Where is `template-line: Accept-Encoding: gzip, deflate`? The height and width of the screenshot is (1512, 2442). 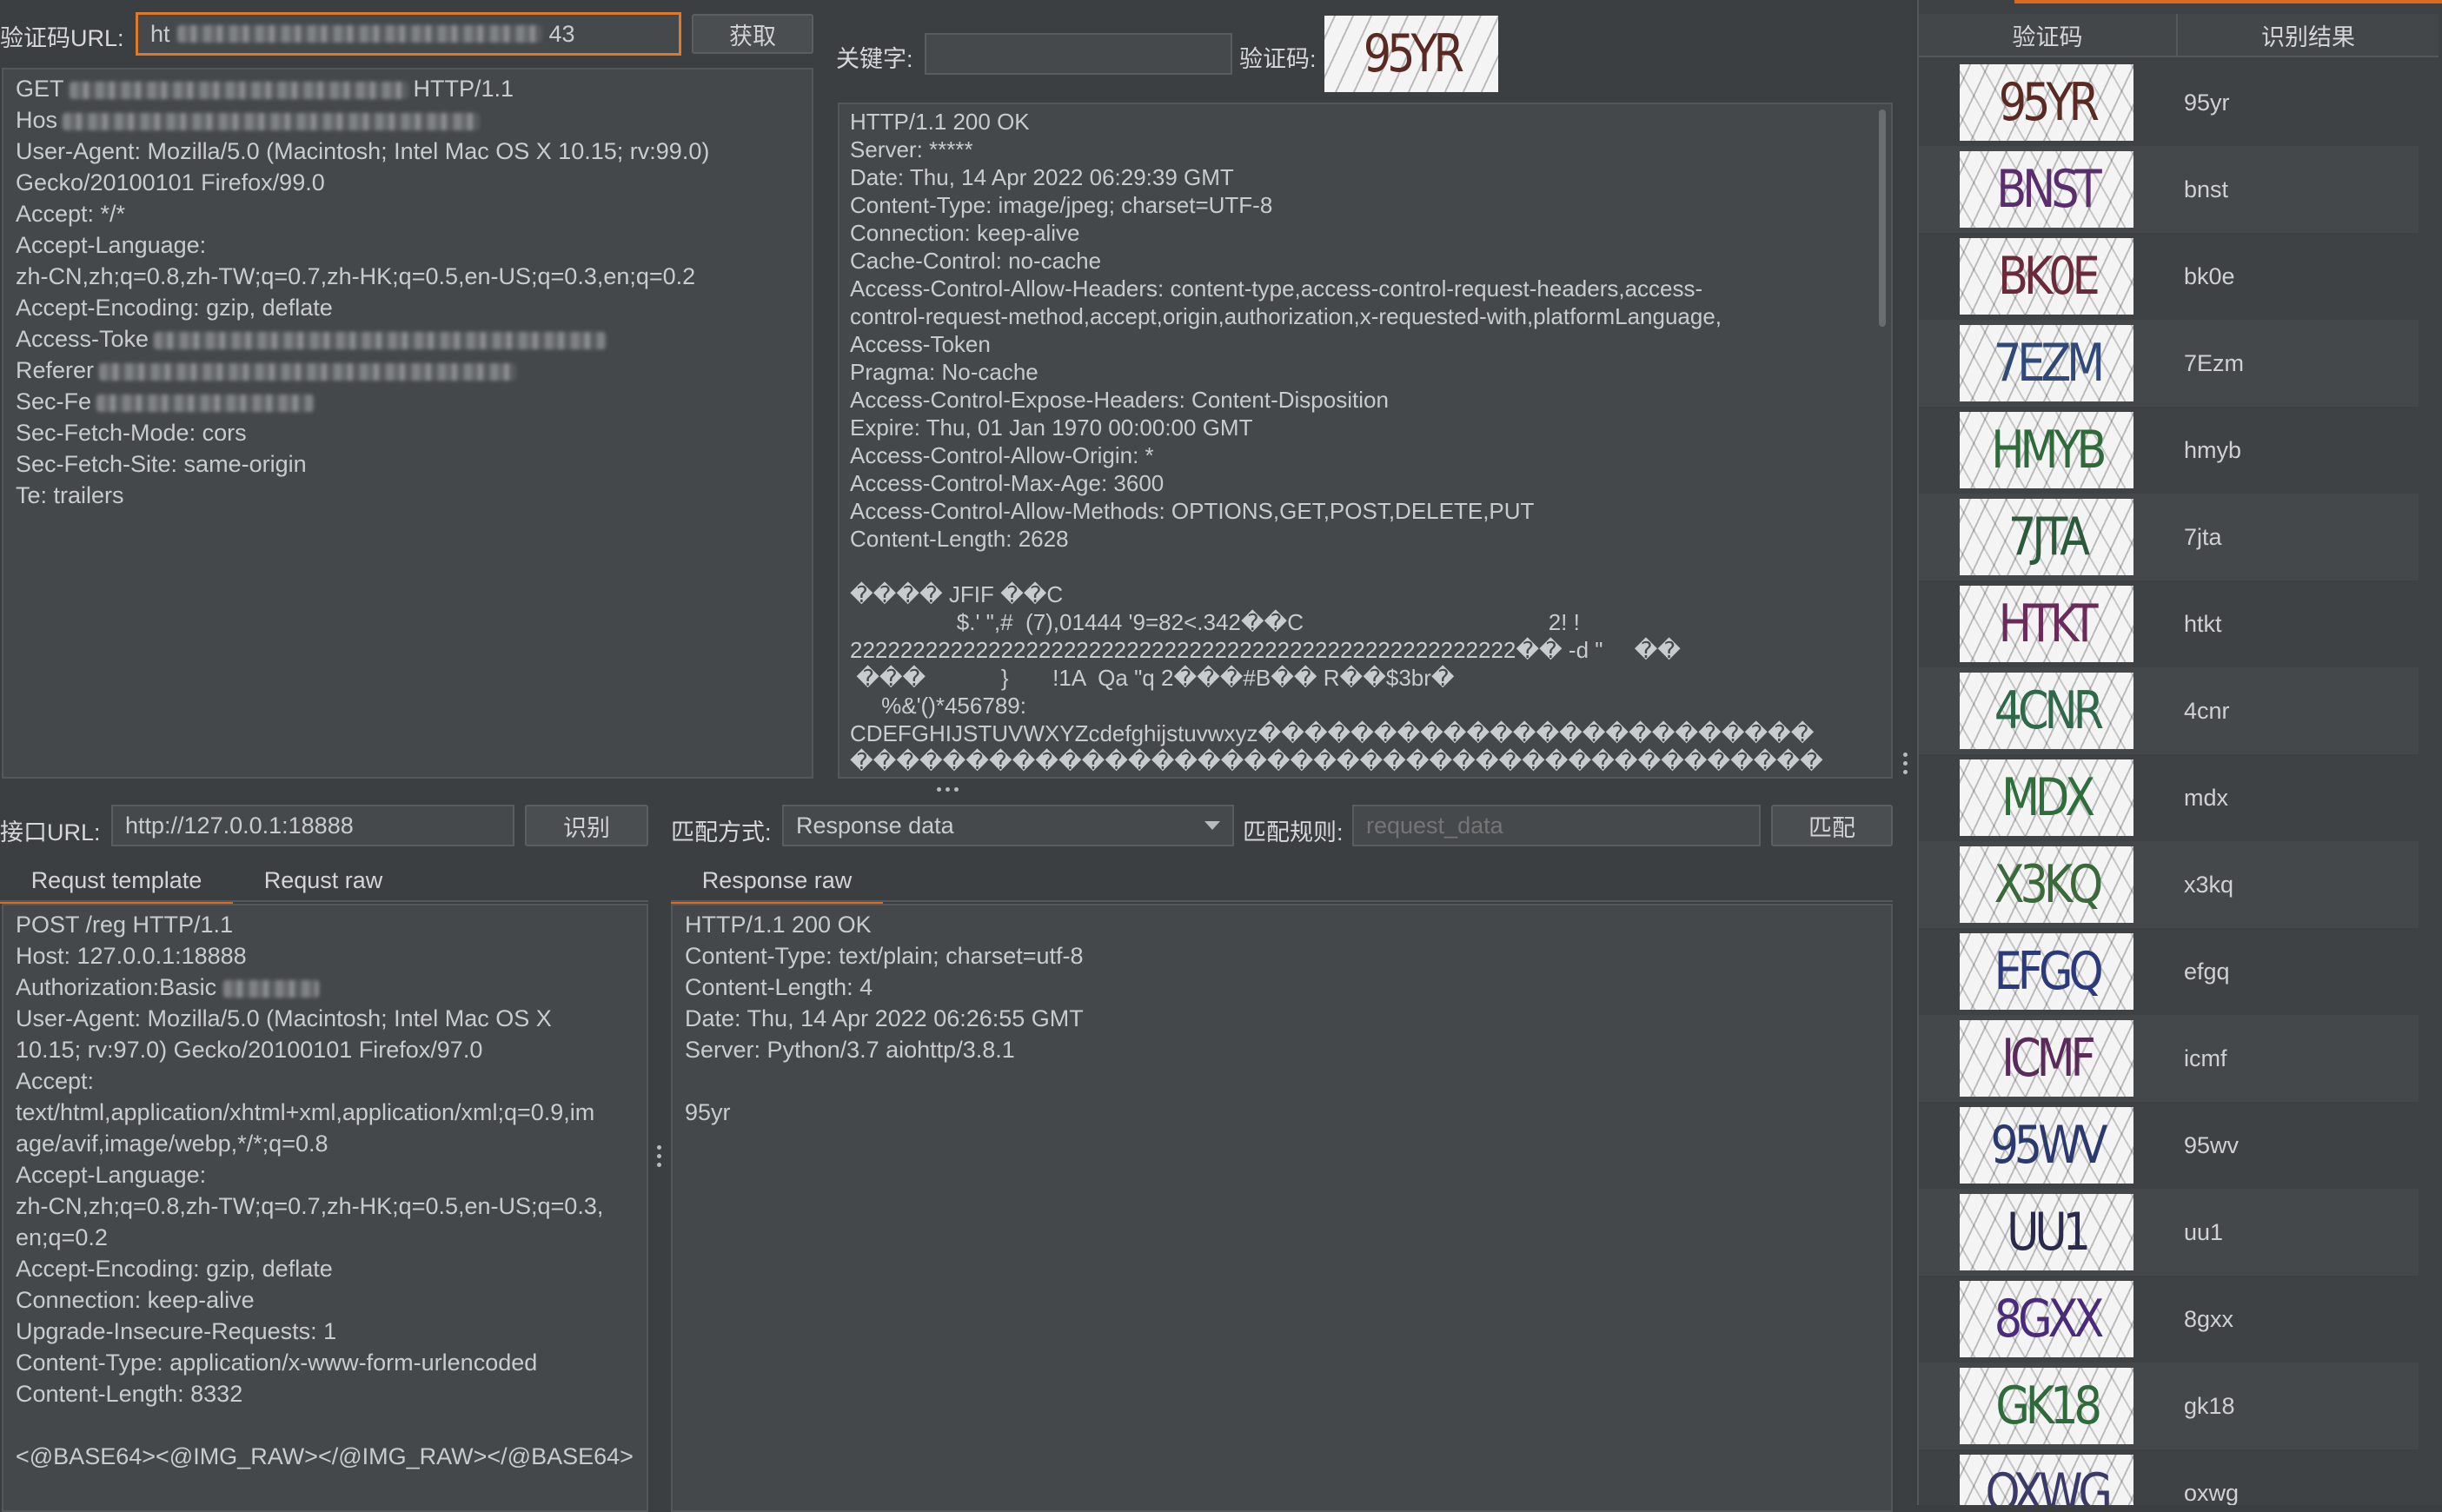
template-line: Accept-Encoding: gzip, deflate is located at coordinates (174, 1269).